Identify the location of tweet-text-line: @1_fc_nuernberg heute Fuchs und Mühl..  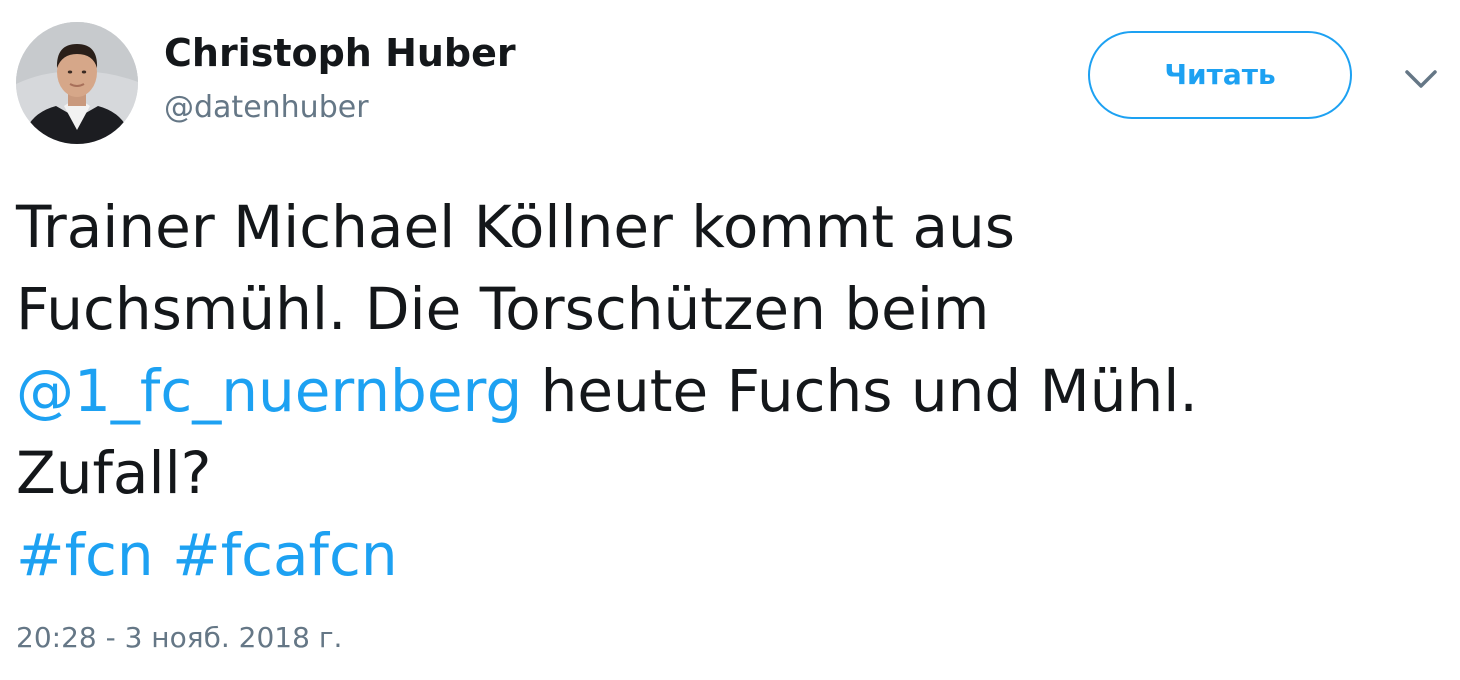
(726, 391).